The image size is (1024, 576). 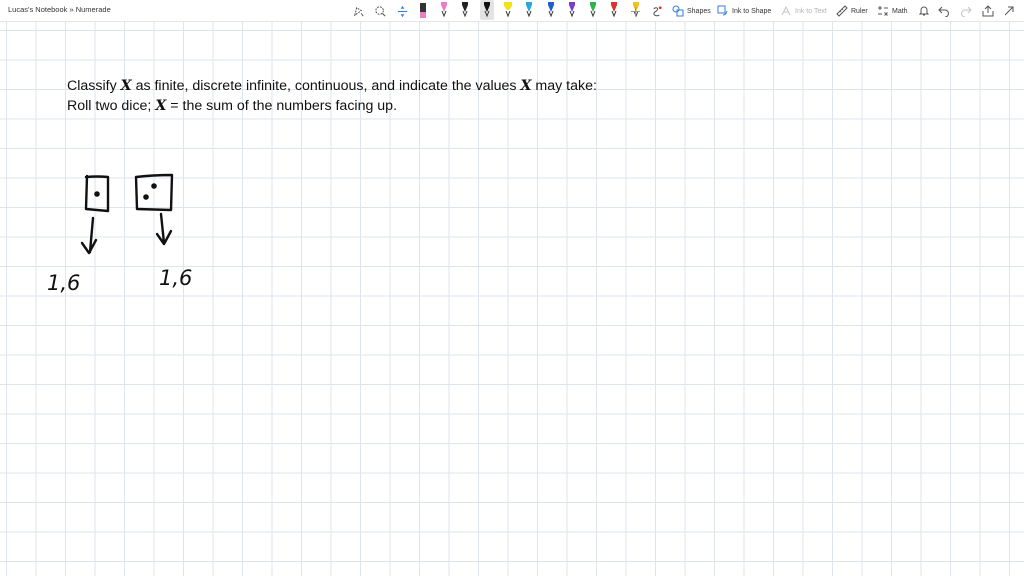 I want to click on die-2-sketch, so click(x=154, y=192).